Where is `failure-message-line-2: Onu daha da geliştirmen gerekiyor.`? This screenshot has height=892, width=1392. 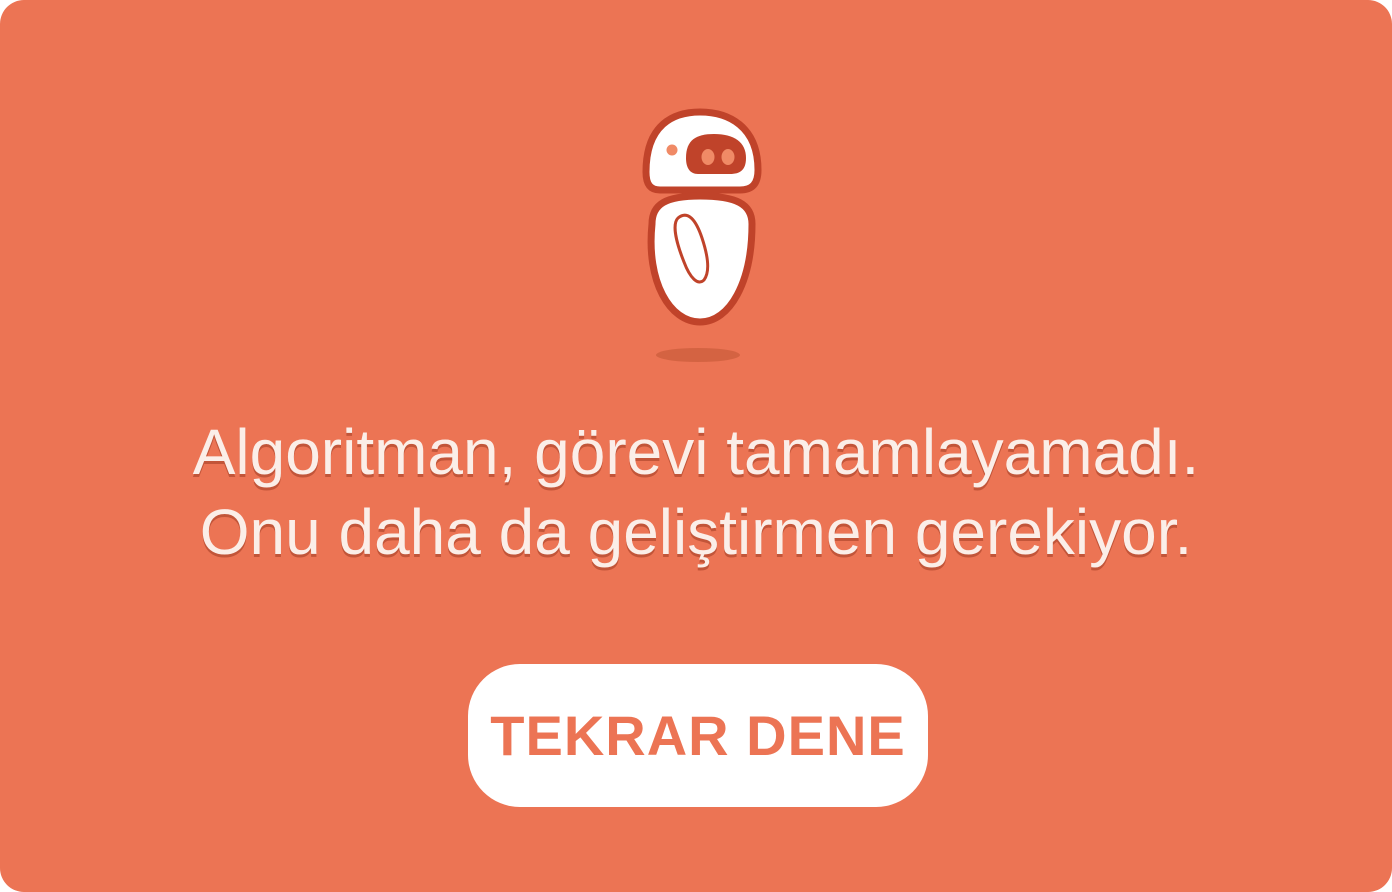 failure-message-line-2: Onu daha da geliştirmen gerekiyor. is located at coordinates (696, 532).